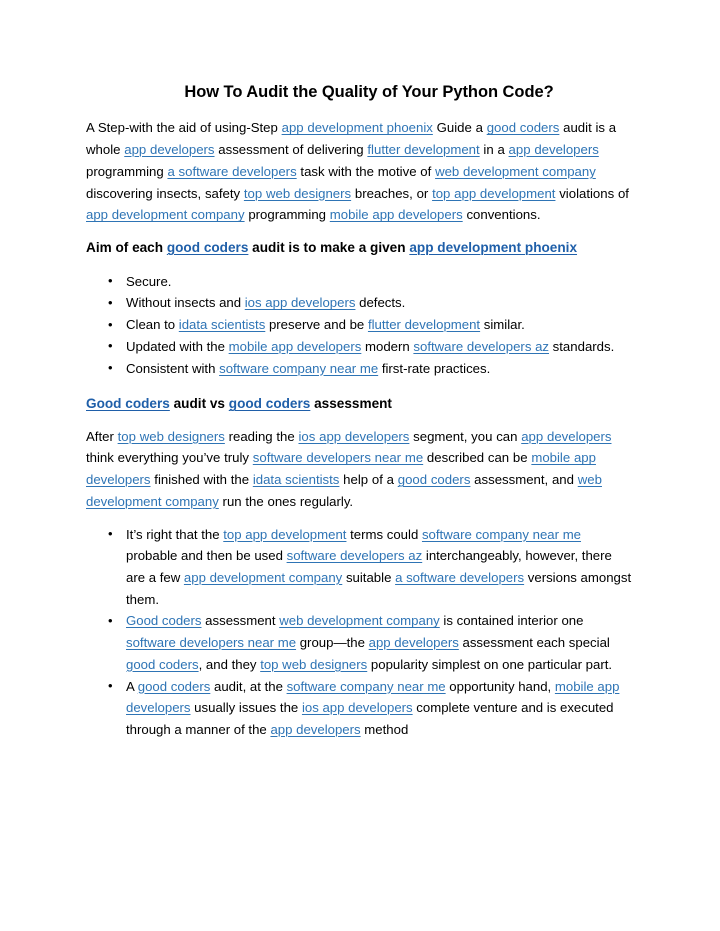 Image resolution: width=720 pixels, height=931 pixels. I want to click on text-run: modern, so click(387, 346).